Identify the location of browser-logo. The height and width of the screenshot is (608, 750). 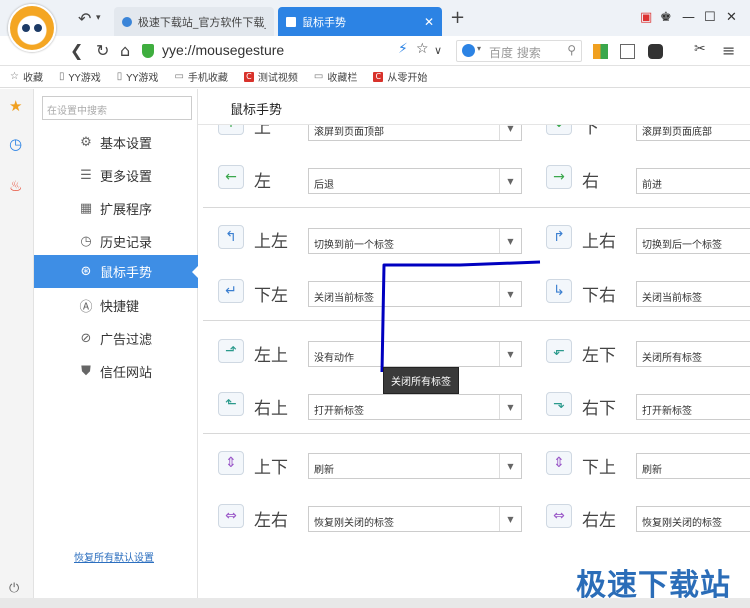
(32, 28).